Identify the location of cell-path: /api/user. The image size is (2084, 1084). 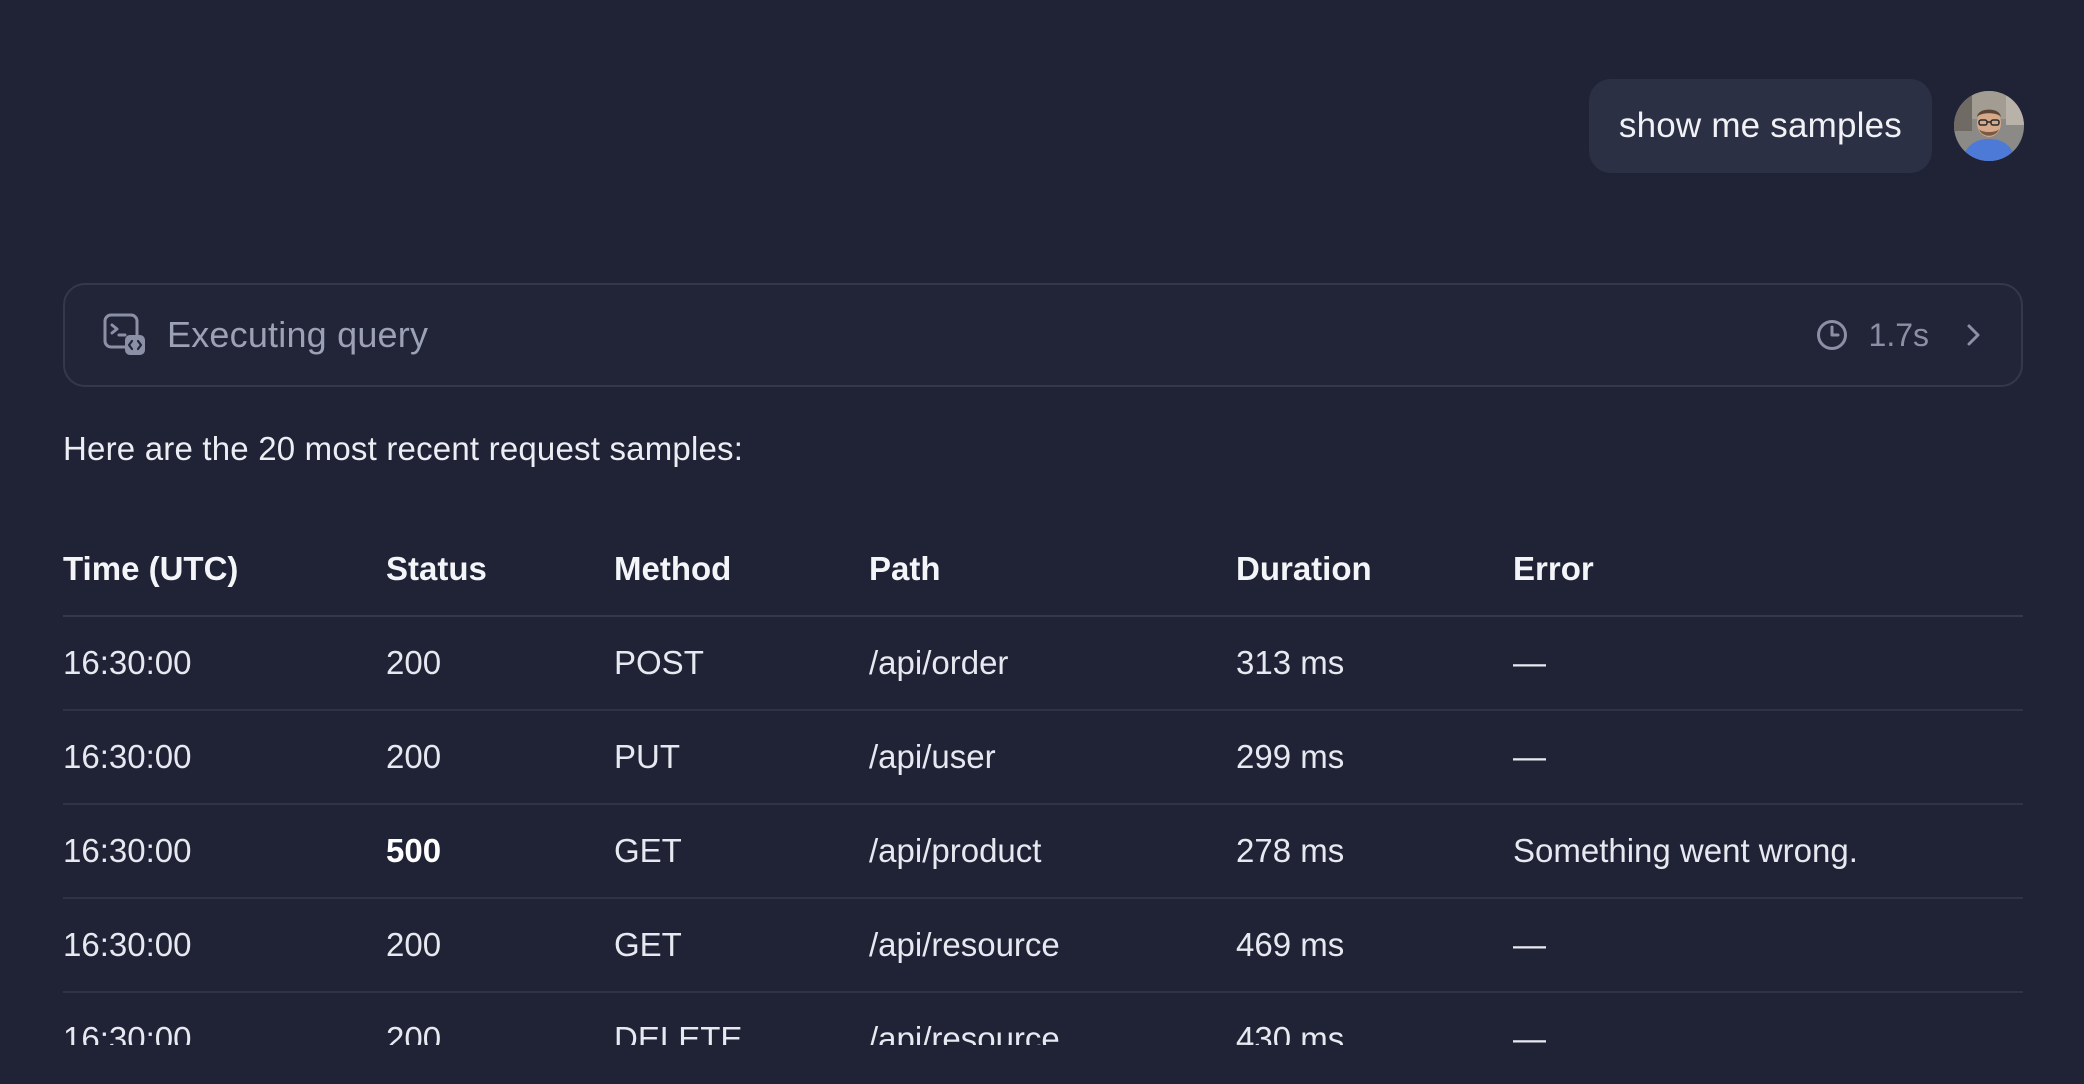
(1052, 757).